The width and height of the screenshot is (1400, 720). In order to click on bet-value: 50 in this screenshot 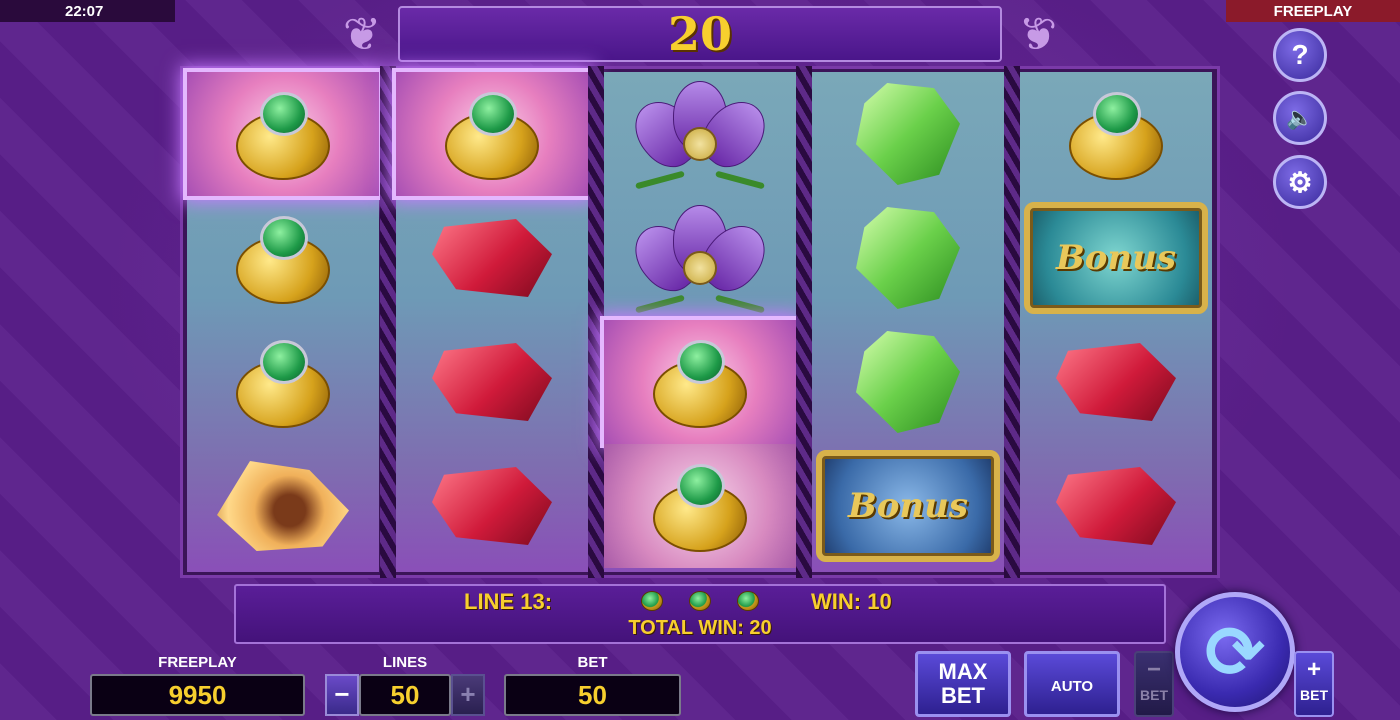, I will do `click(592, 695)`.